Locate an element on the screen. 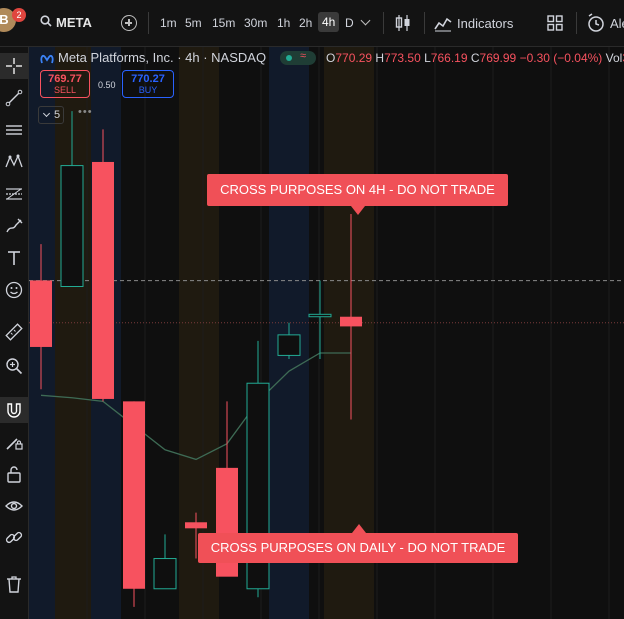 The image size is (624, 619). alert-button: Ale is located at coordinates (617, 23).